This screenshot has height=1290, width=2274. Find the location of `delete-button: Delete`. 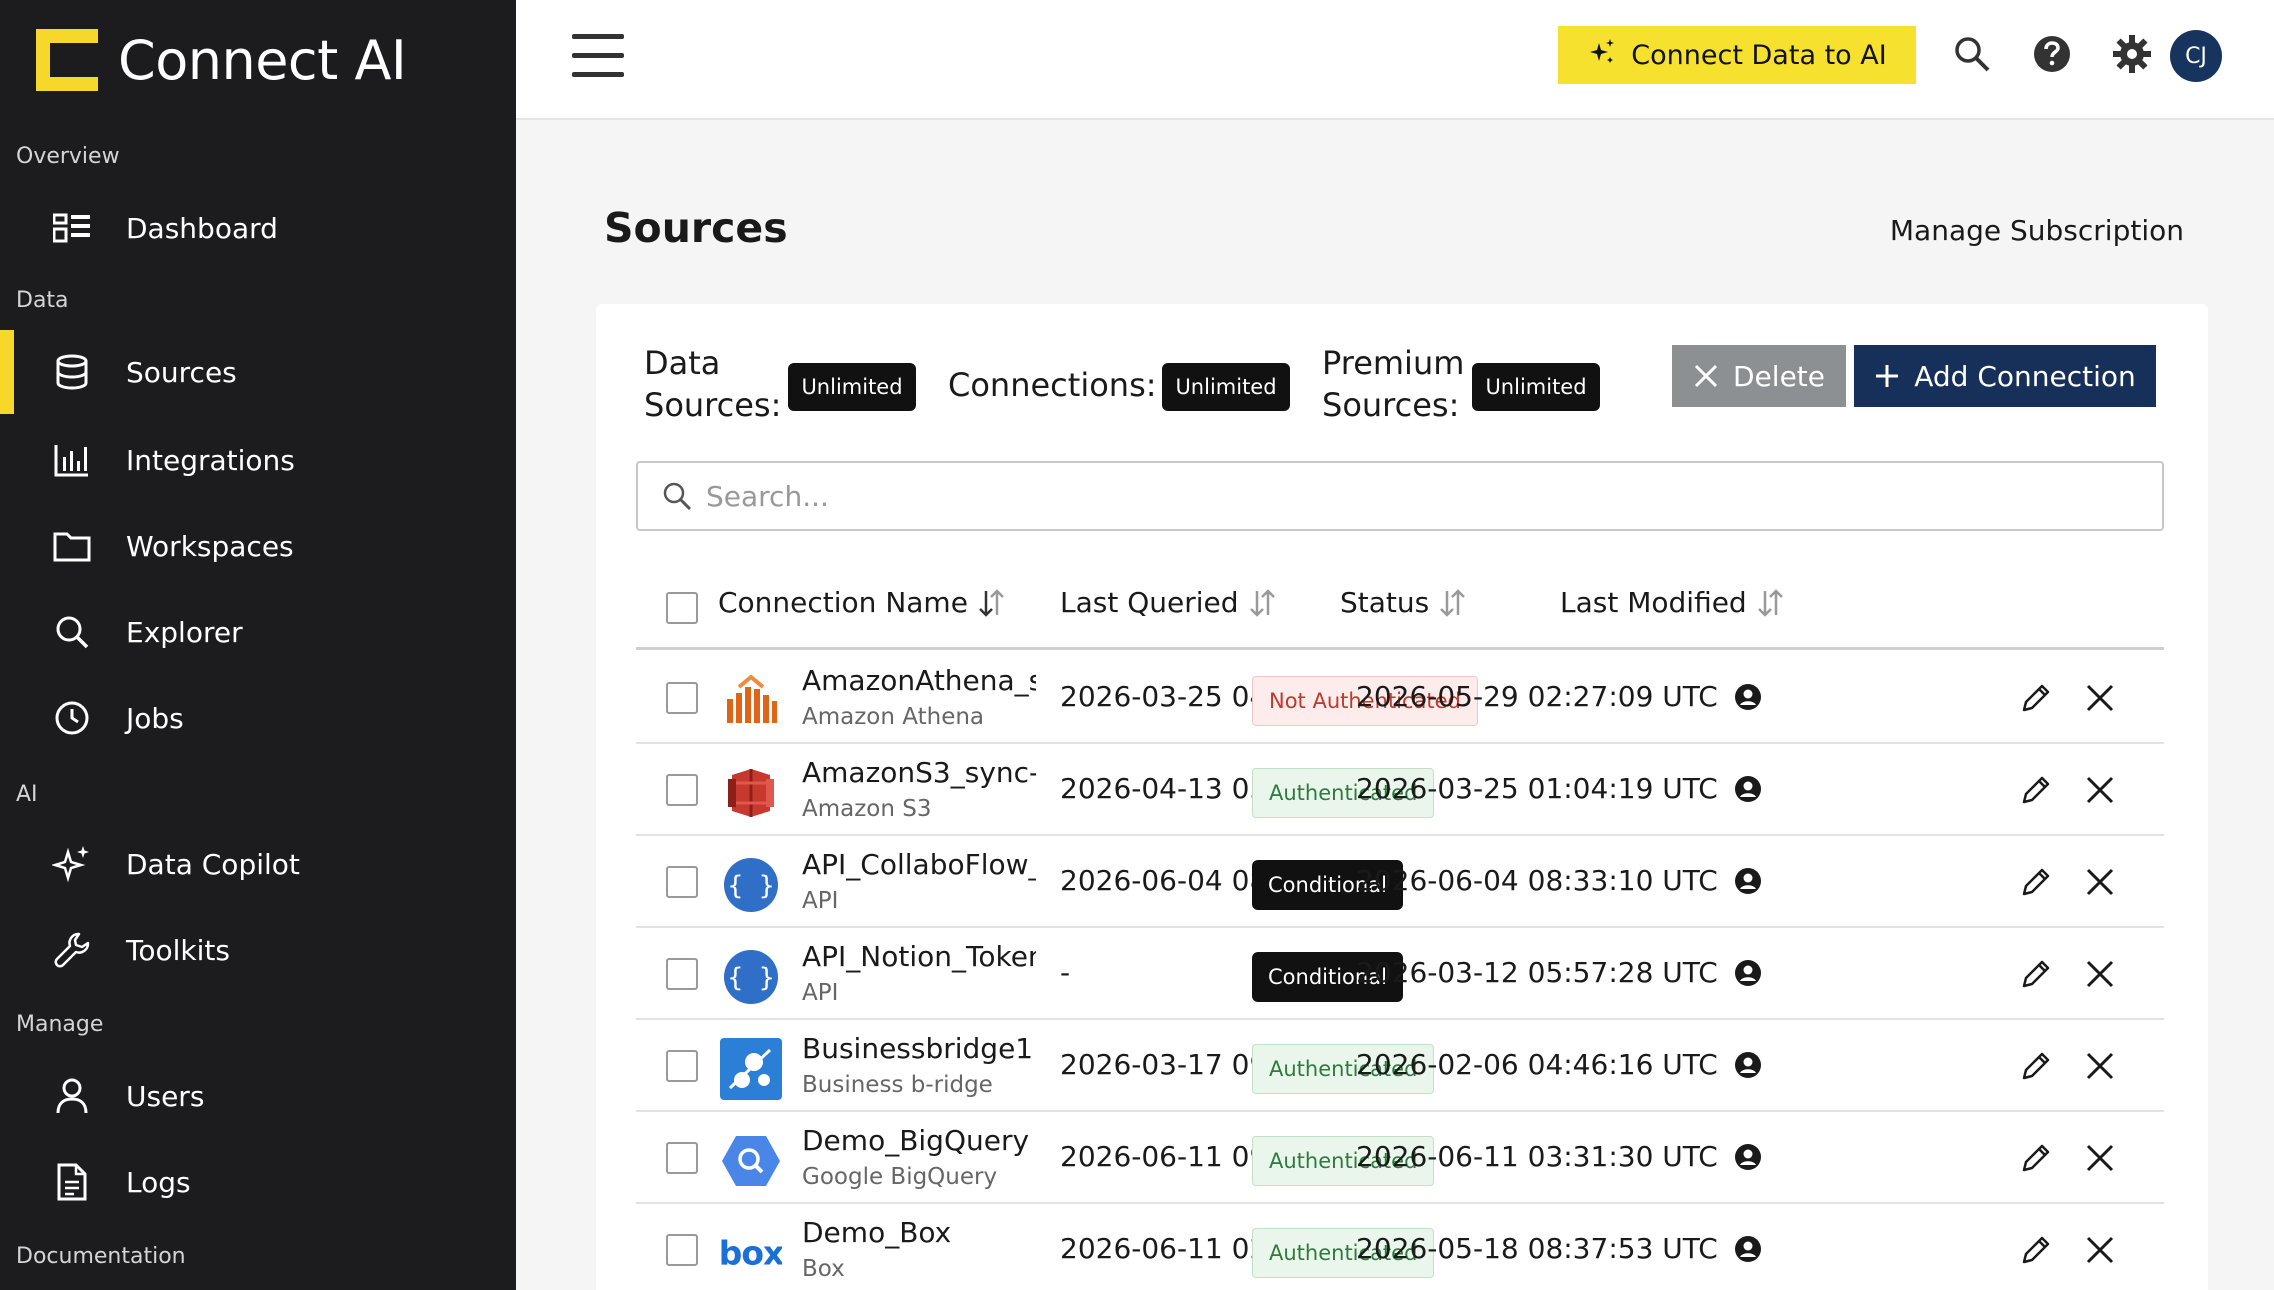

delete-button: Delete is located at coordinates (1759, 376).